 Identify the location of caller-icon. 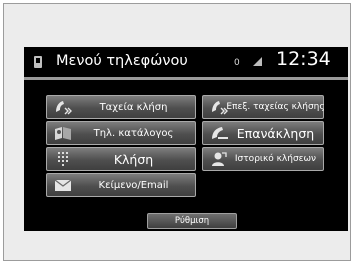
(219, 159).